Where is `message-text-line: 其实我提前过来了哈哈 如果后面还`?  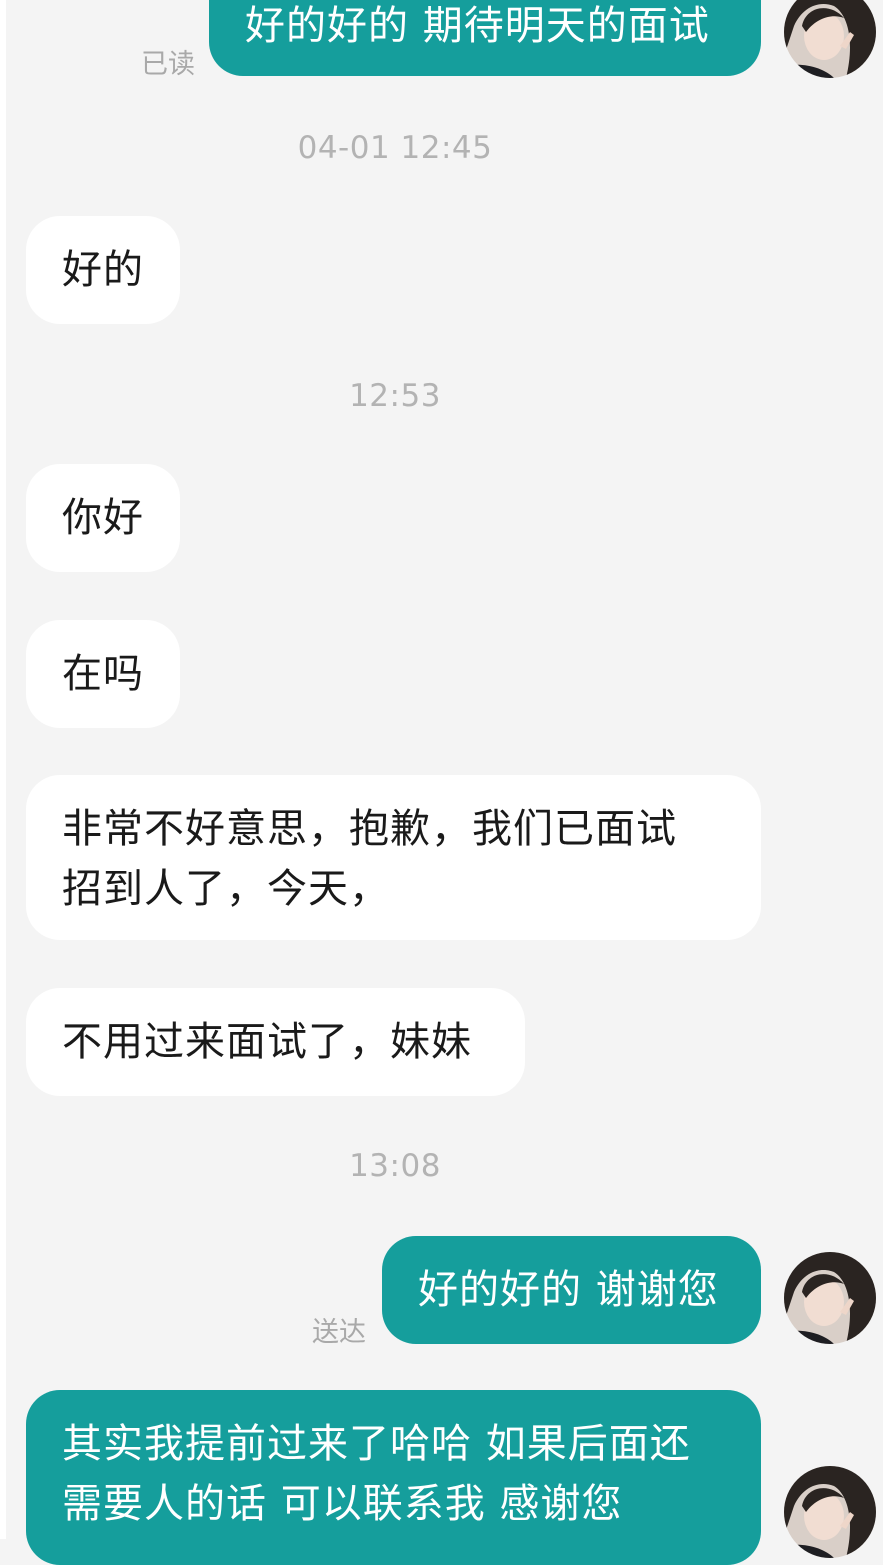
message-text-line: 其实我提前过来了哈哈 如果后面还 is located at coordinates (376, 1444).